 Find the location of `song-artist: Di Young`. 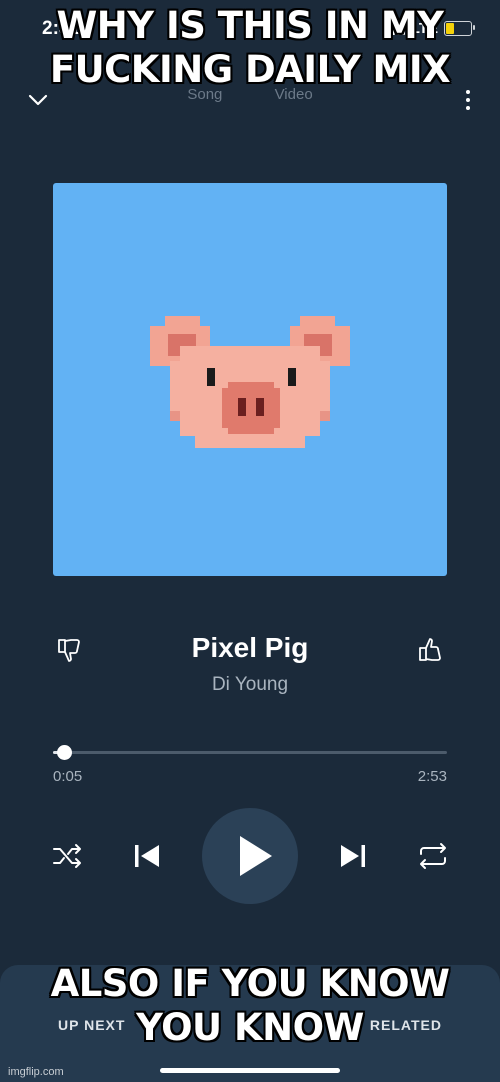

song-artist: Di Young is located at coordinates (250, 685).